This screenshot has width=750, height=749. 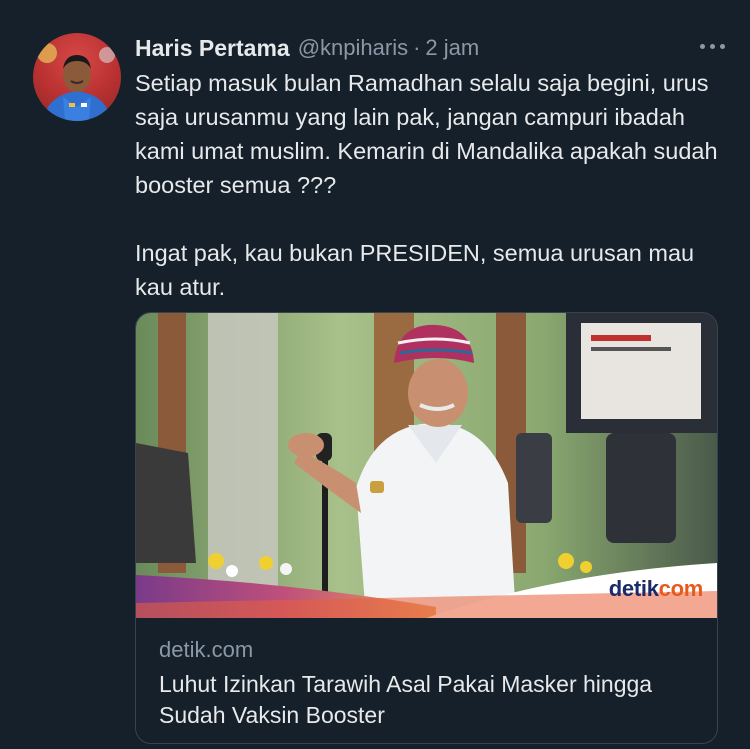 What do you see at coordinates (633, 588) in the screenshot?
I see `brand-part1: detik` at bounding box center [633, 588].